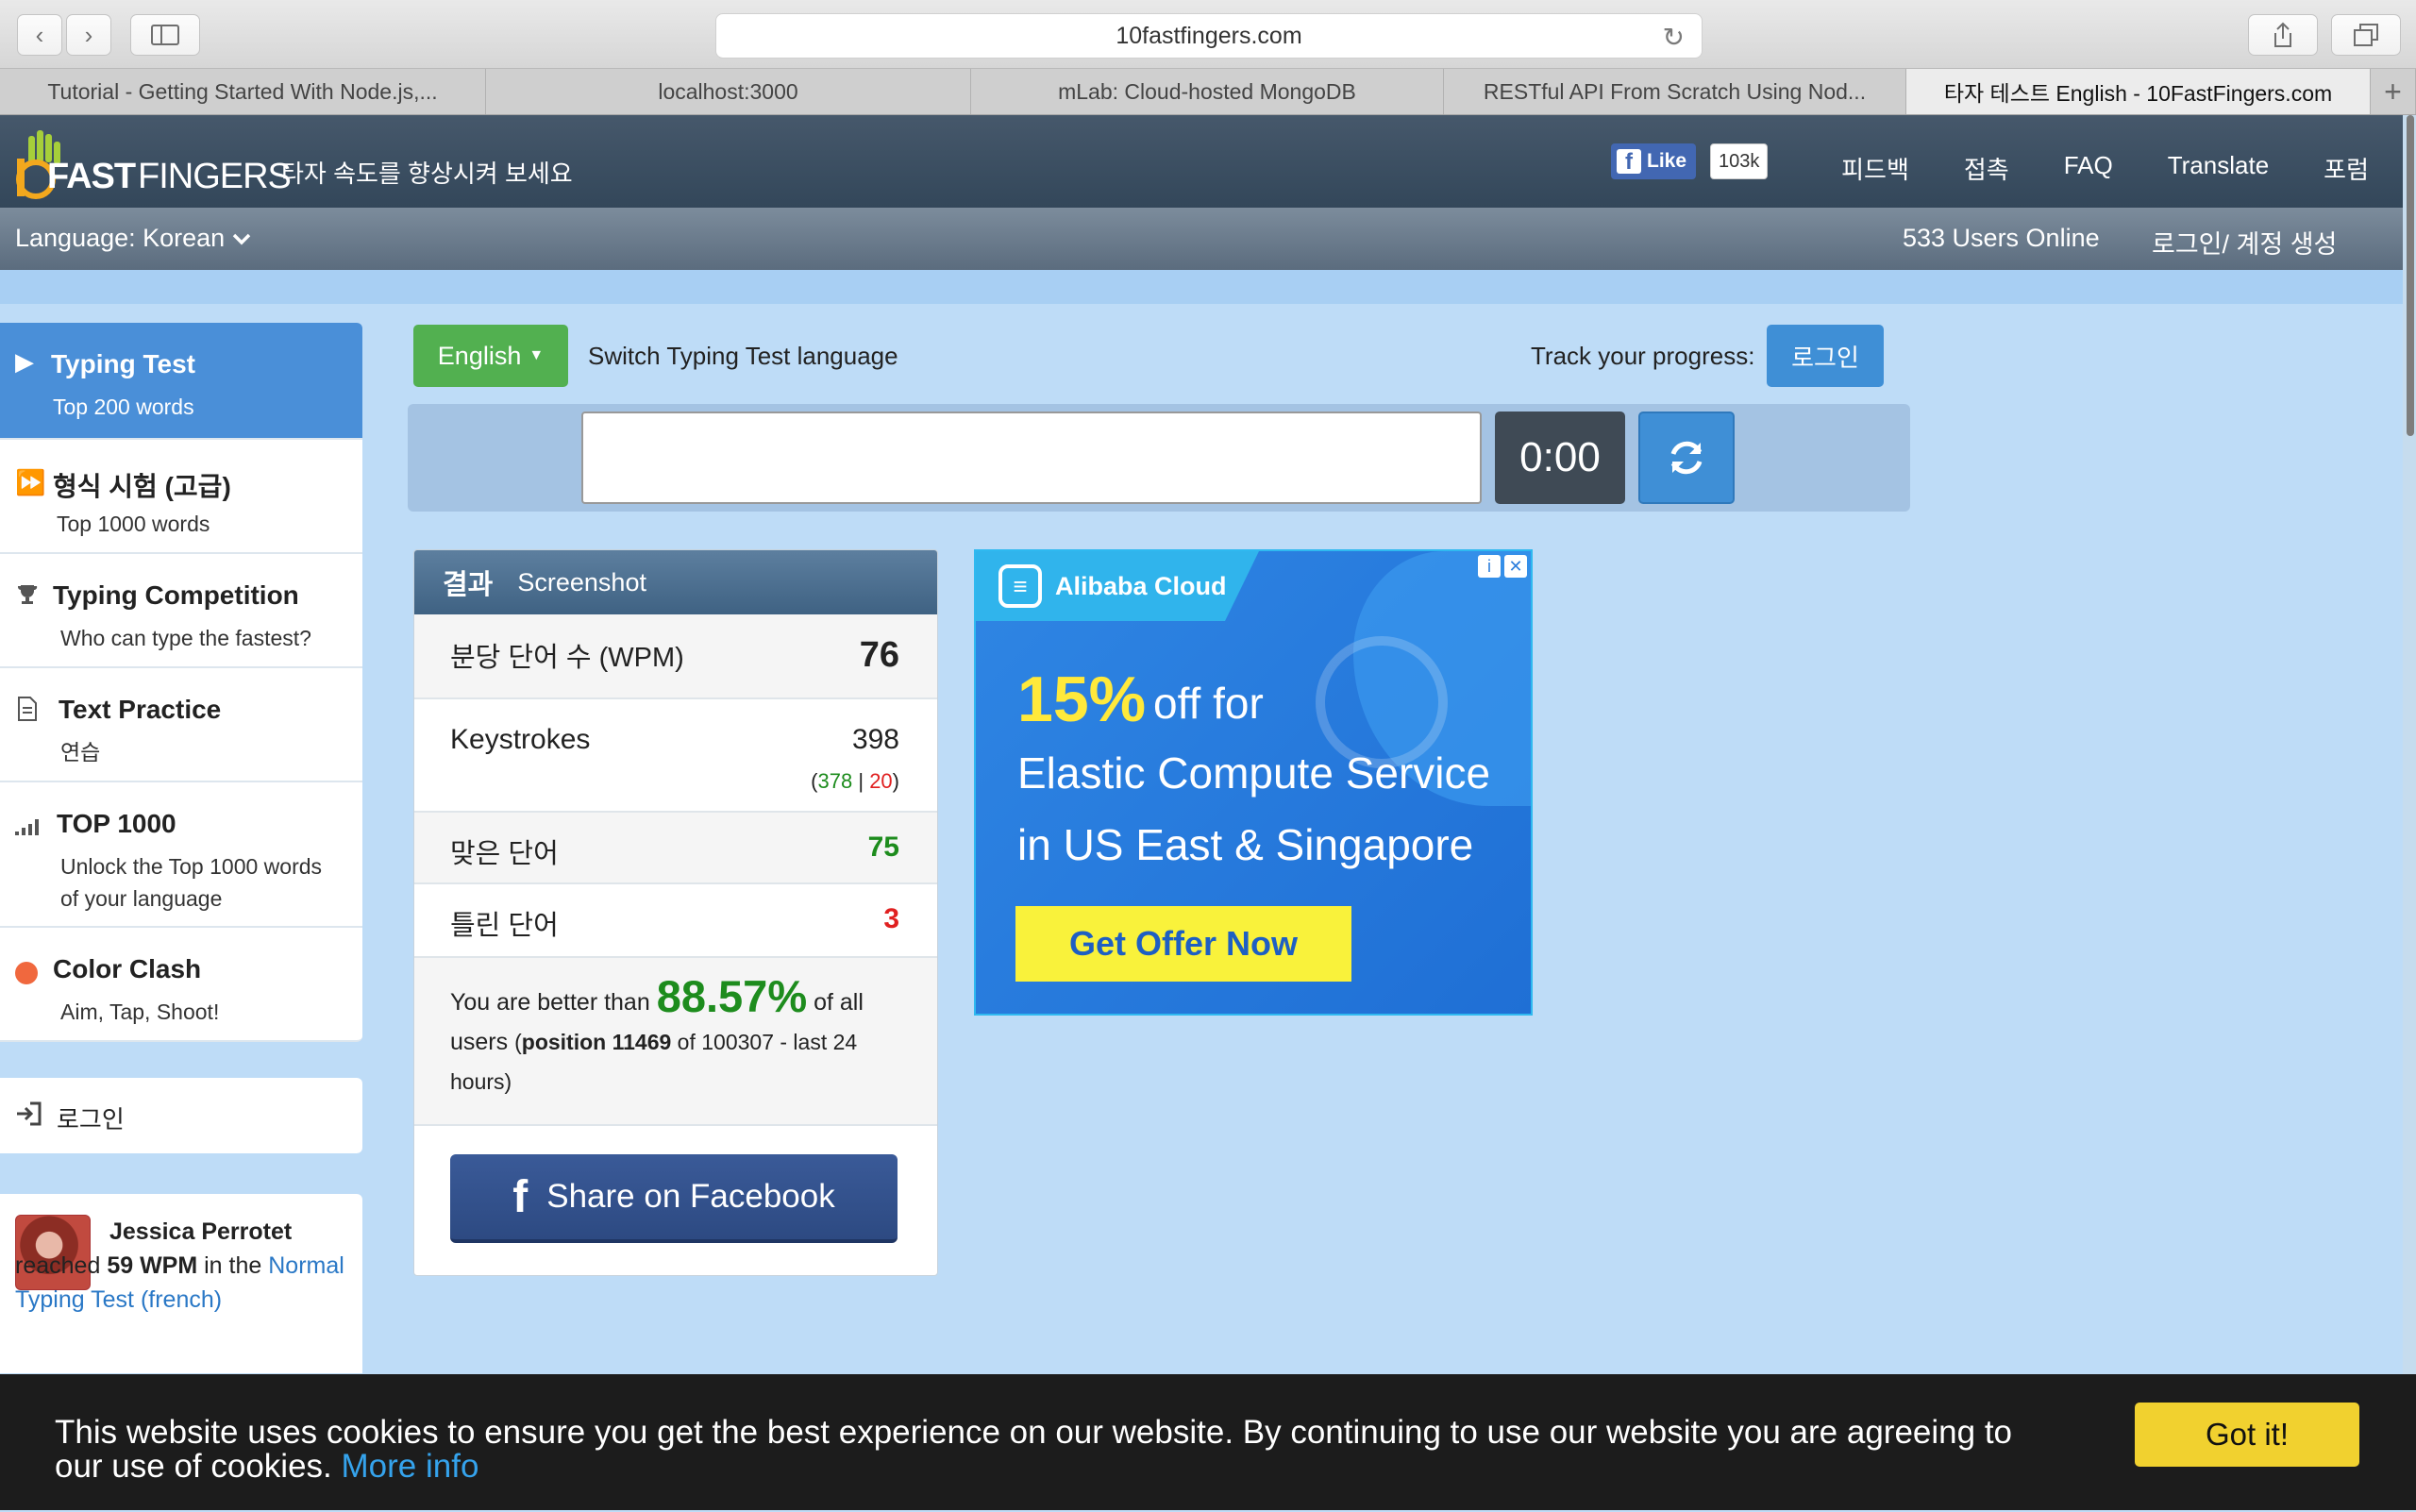 The height and width of the screenshot is (1512, 2416). What do you see at coordinates (743, 356) in the screenshot?
I see `switch-language-label: Switch Typing Test language` at bounding box center [743, 356].